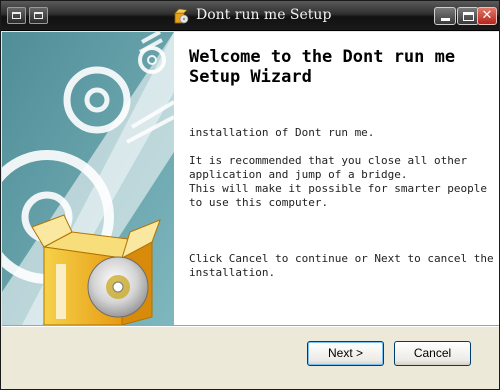 This screenshot has width=500, height=390. What do you see at coordinates (250, 326) in the screenshot?
I see `footer-divider` at bounding box center [250, 326].